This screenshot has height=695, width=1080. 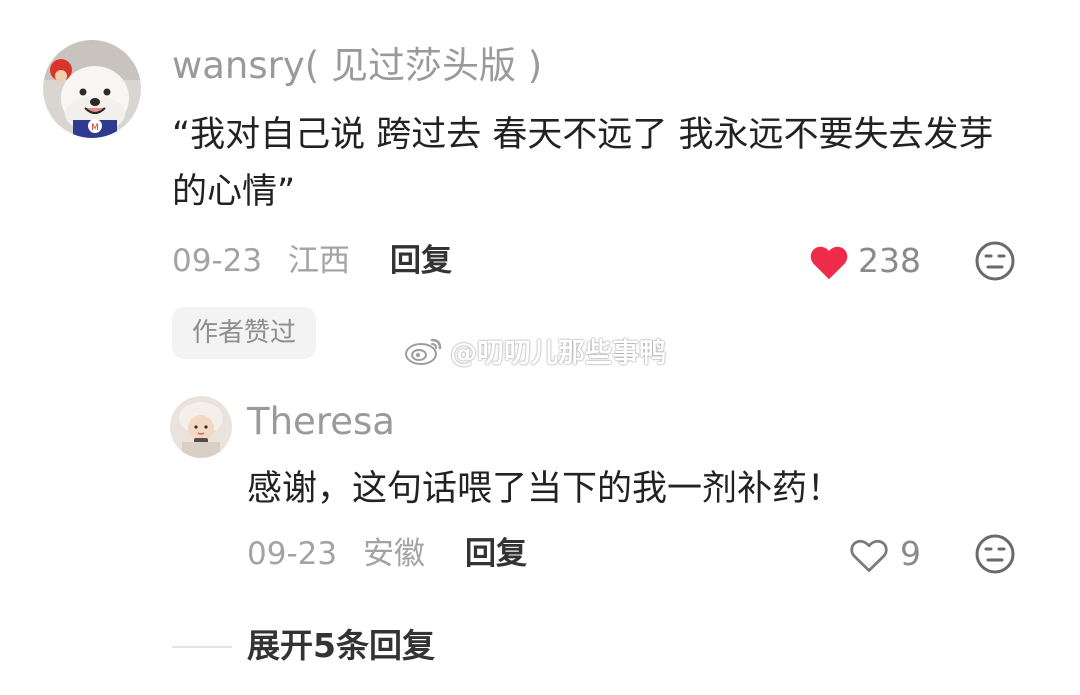 What do you see at coordinates (545, 489) in the screenshot?
I see `reply-text: 感谢，这句话喂了当下的我一剂补药！` at bounding box center [545, 489].